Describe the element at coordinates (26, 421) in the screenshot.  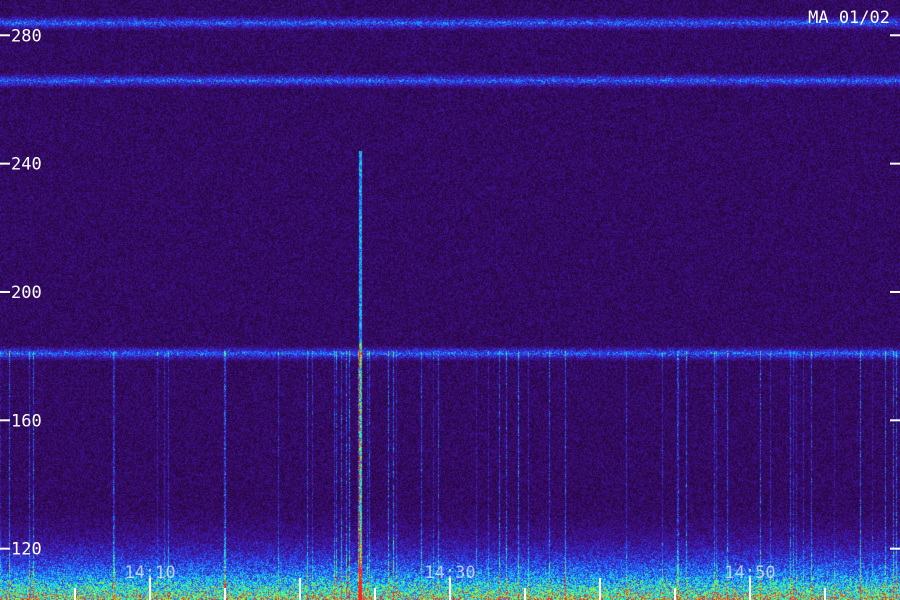
I see `y-tick-label: 160` at that location.